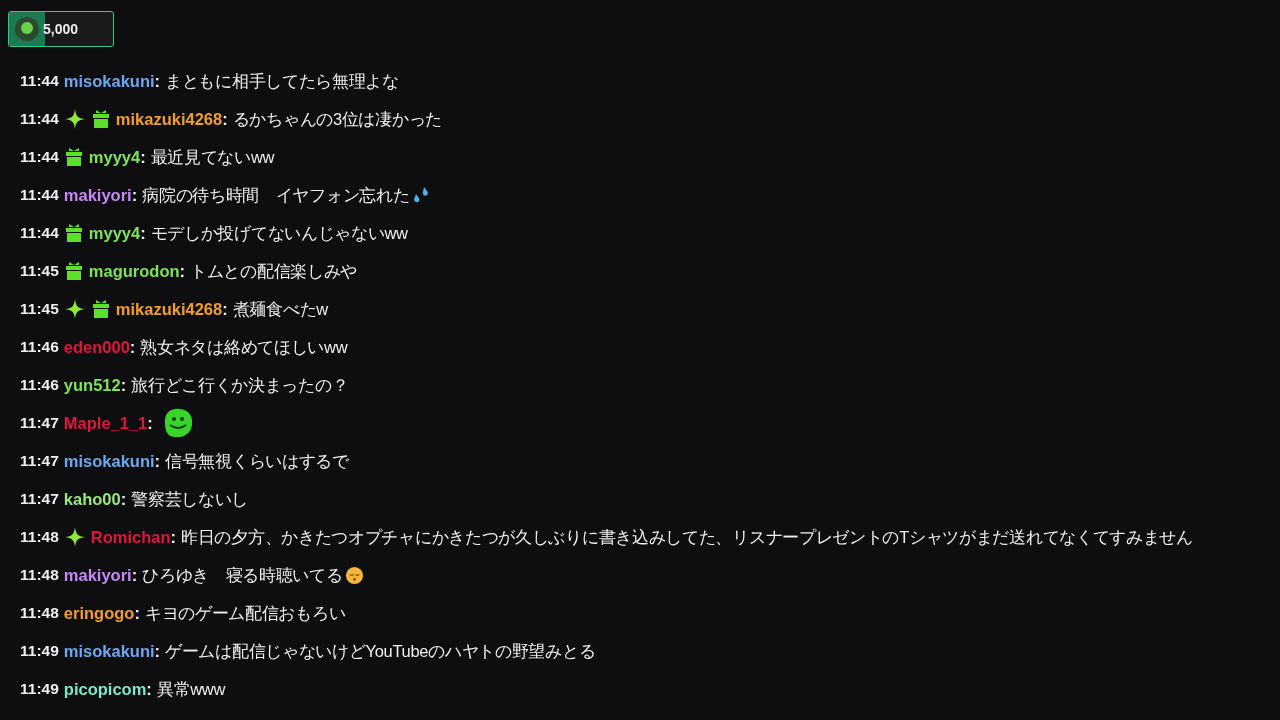 Image resolution: width=1280 pixels, height=720 pixels. I want to click on chat-message: 異常www, so click(191, 689).